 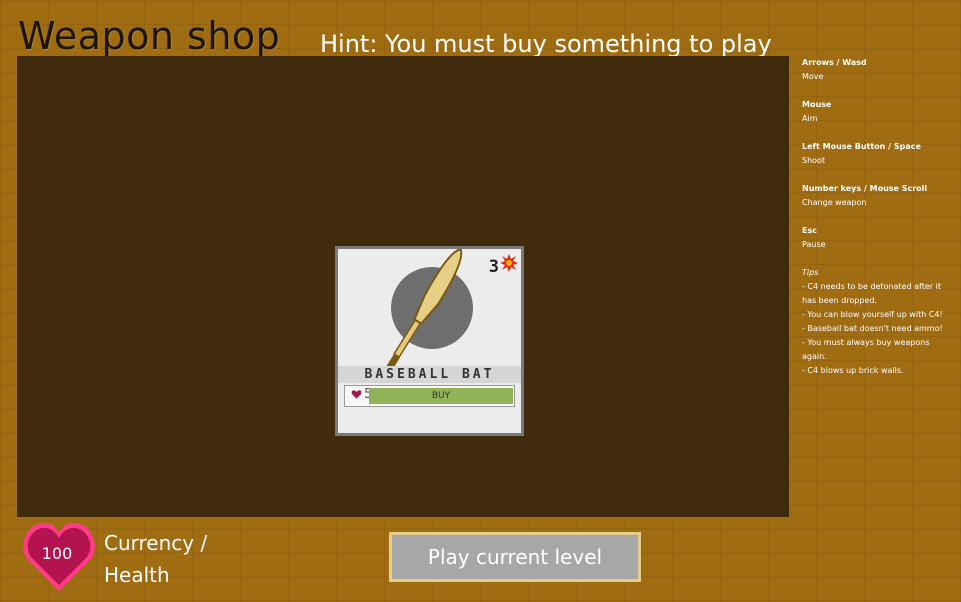 What do you see at coordinates (876, 112) in the screenshot?
I see `control-aim: Mouse Aim` at bounding box center [876, 112].